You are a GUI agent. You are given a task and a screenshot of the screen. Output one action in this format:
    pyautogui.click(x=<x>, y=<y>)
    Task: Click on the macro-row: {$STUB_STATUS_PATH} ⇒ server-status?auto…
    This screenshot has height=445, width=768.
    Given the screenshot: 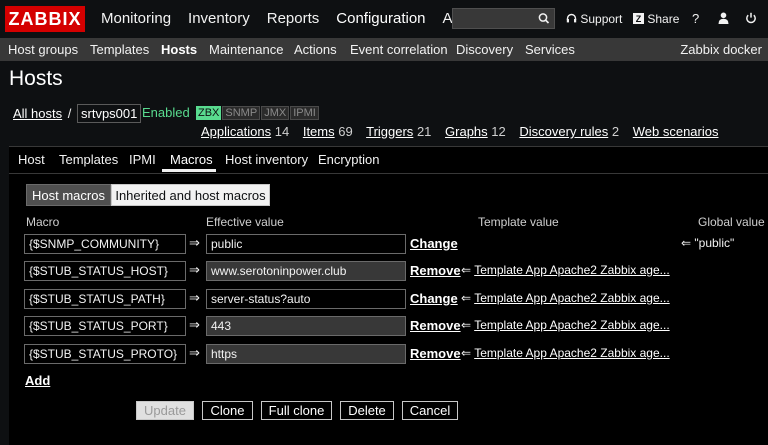 What is the action you would take?
    pyautogui.click(x=388, y=300)
    